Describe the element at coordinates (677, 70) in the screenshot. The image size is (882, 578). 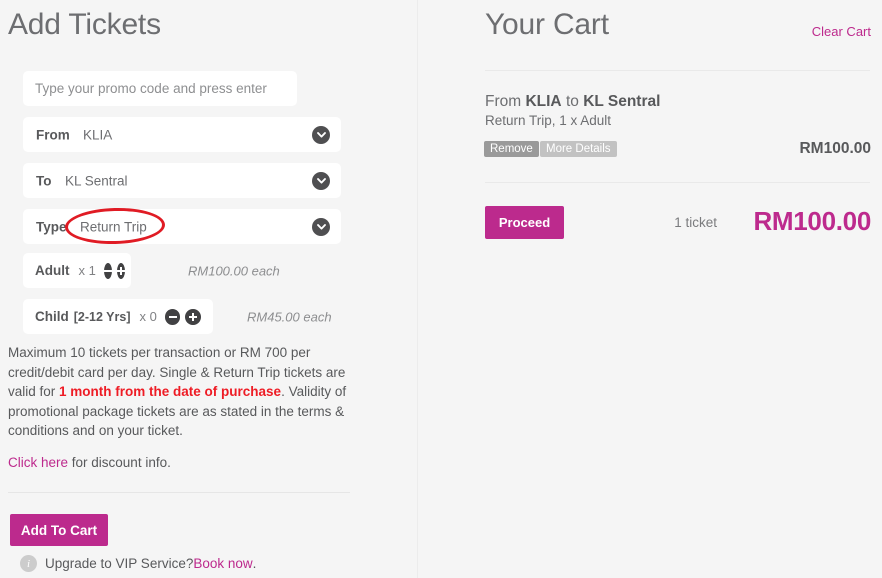
I see `cart-divider-top` at that location.